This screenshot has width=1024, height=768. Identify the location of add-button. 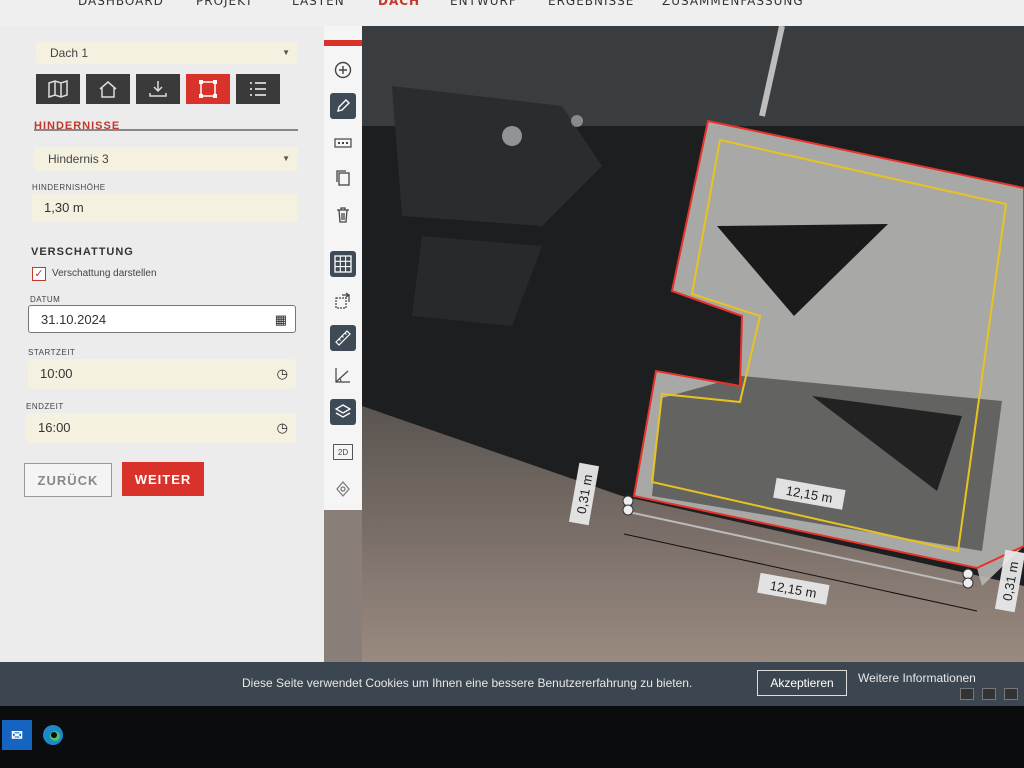
(343, 70).